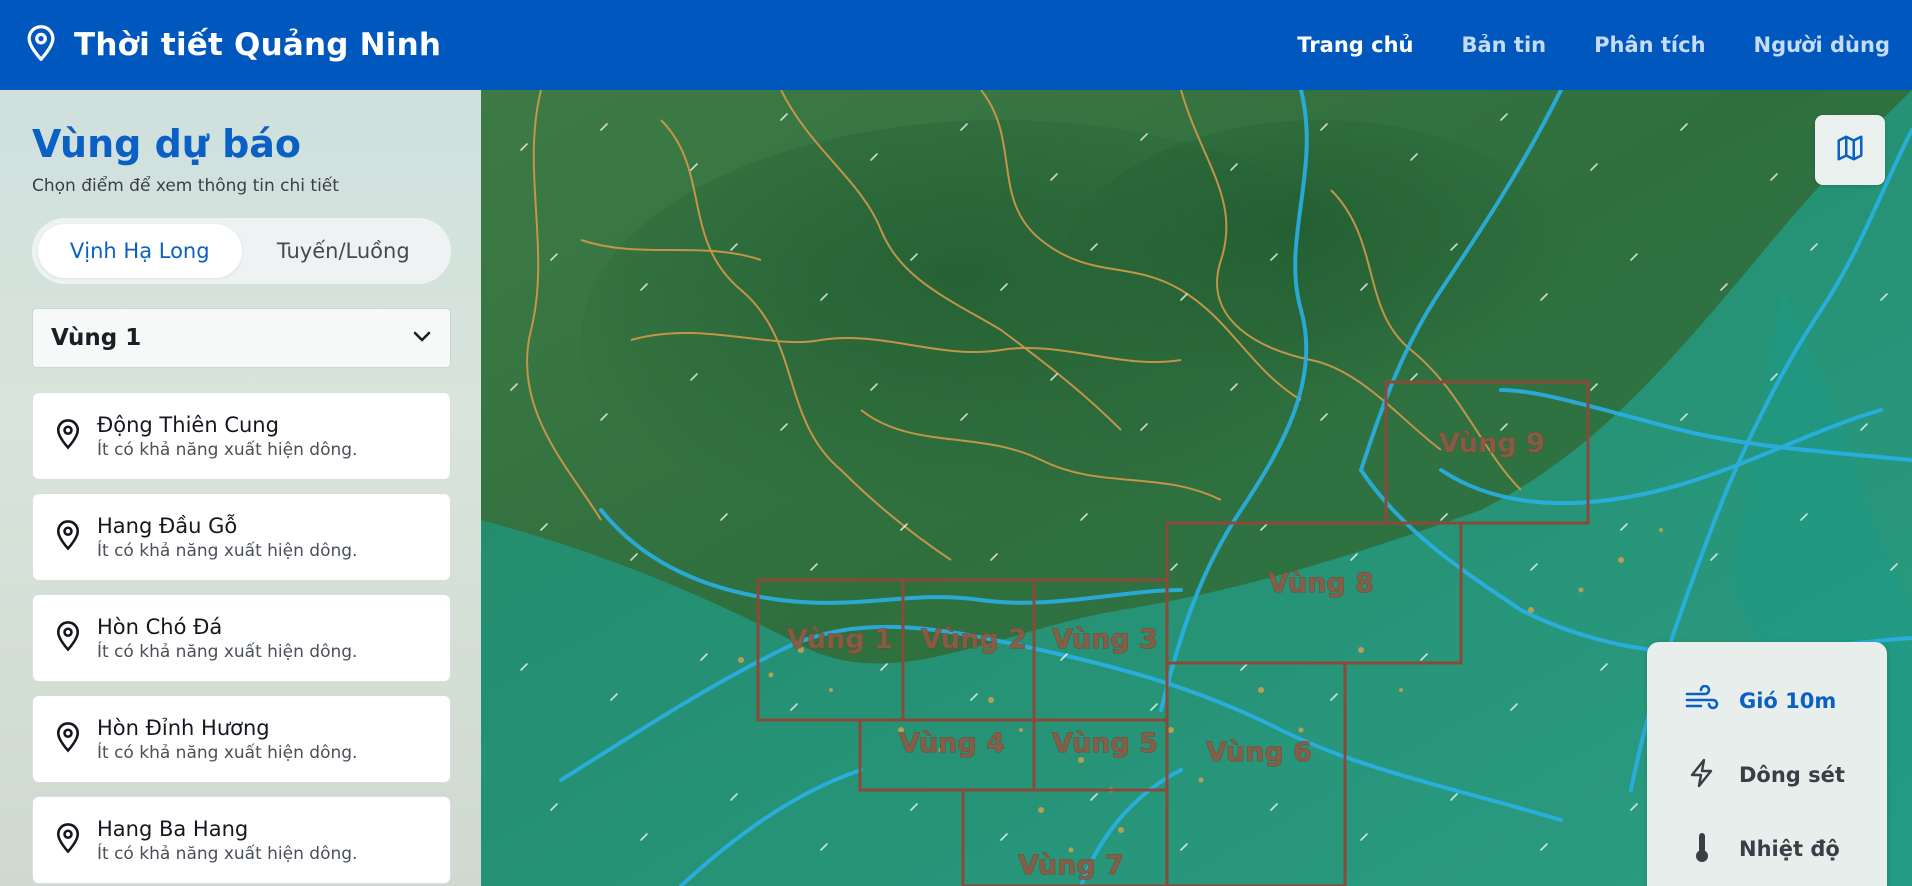 This screenshot has height=886, width=1912. What do you see at coordinates (952, 743) in the screenshot?
I see `zone-label: Vùng 4` at bounding box center [952, 743].